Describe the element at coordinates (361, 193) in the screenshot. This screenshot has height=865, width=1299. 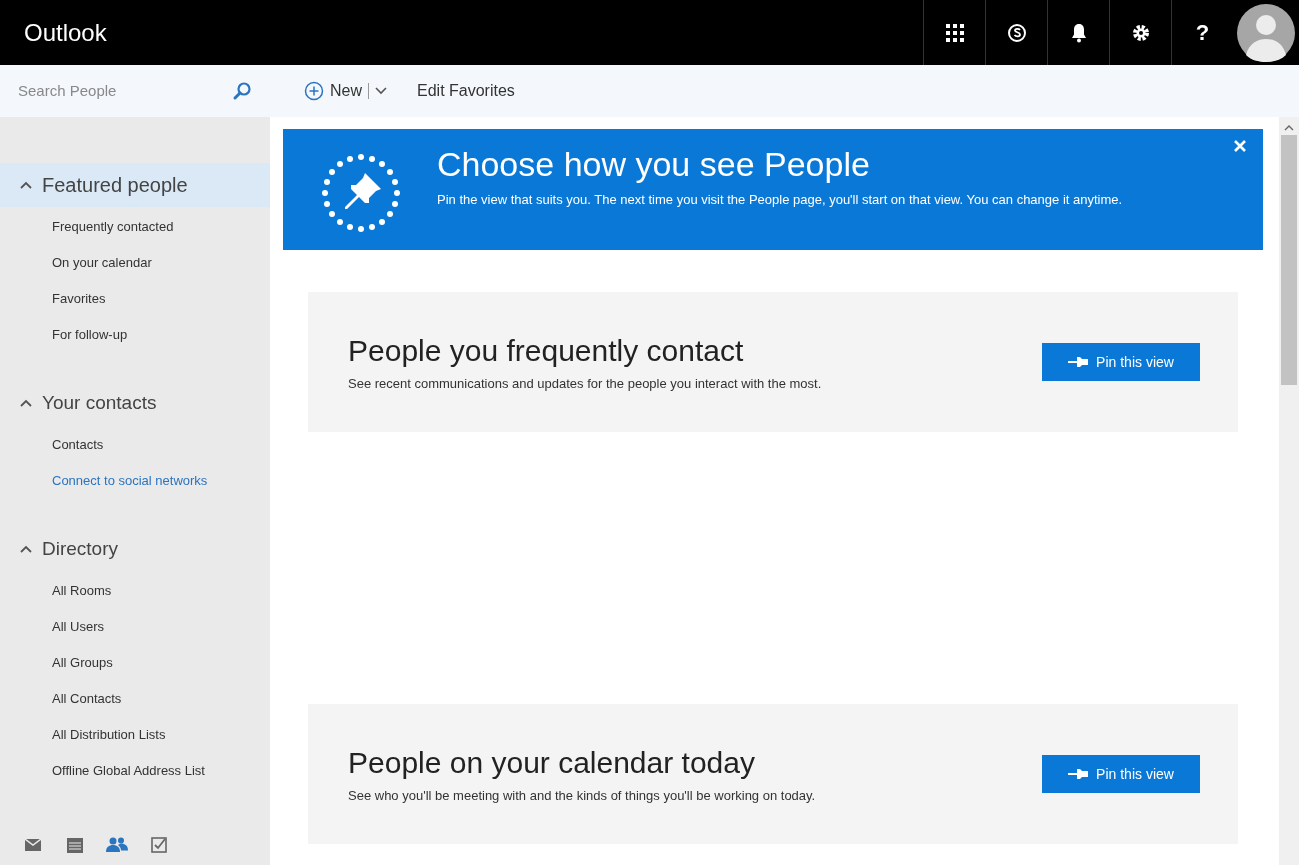
I see `pin-badge-icon` at that location.